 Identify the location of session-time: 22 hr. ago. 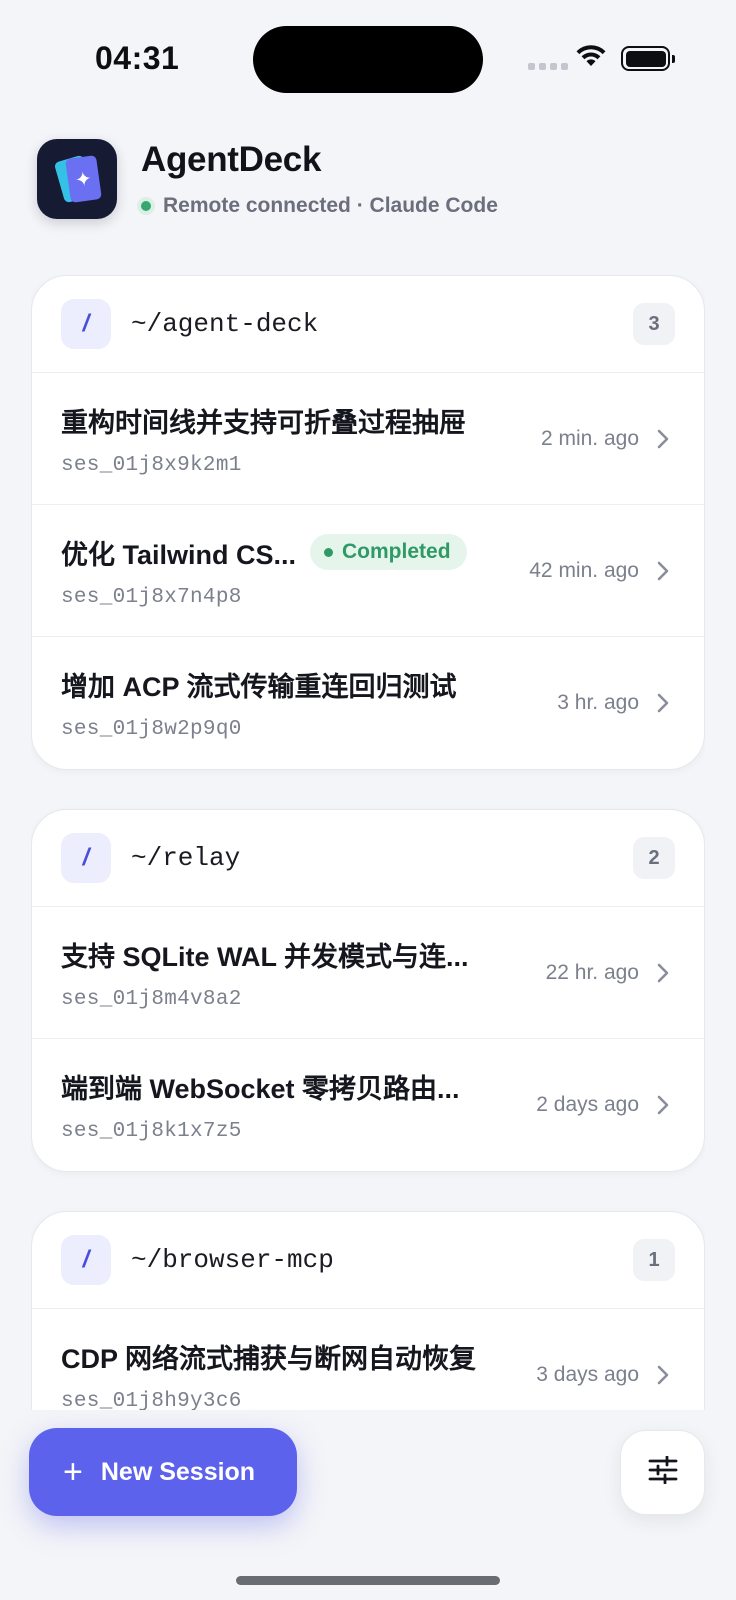
(592, 972).